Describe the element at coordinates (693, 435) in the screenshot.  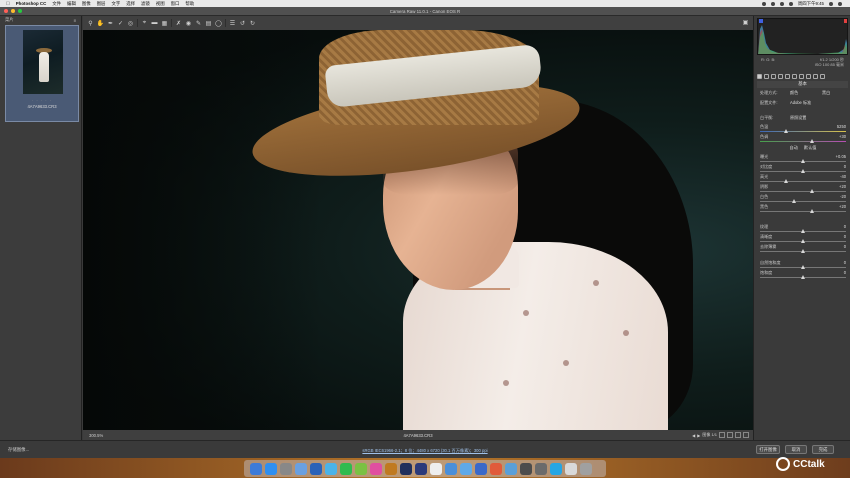
I see `prev-image-icon: ◀` at that location.